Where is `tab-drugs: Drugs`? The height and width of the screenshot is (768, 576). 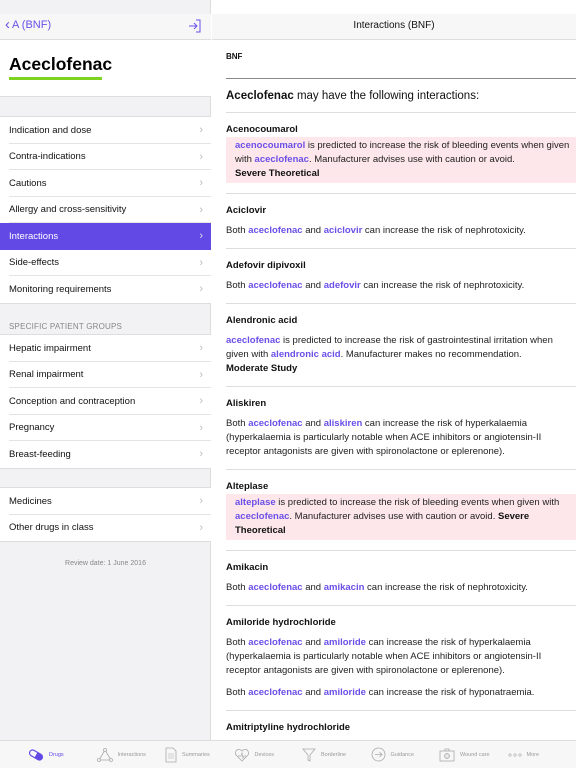 tab-drugs: Drugs is located at coordinates (62, 754).